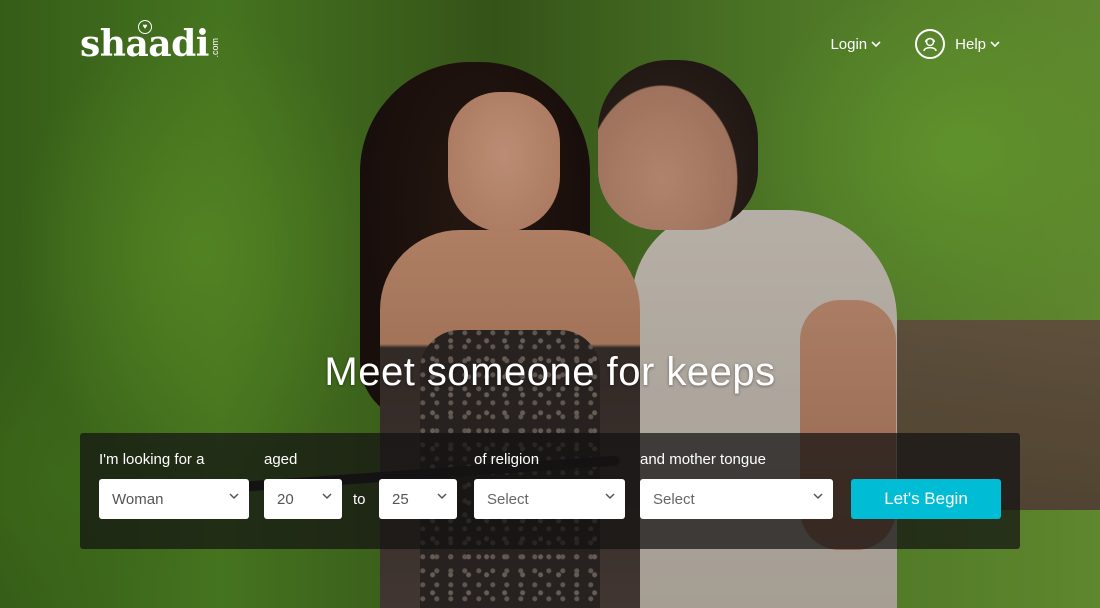  What do you see at coordinates (145, 27) in the screenshot?
I see `heart-icon: ♥` at bounding box center [145, 27].